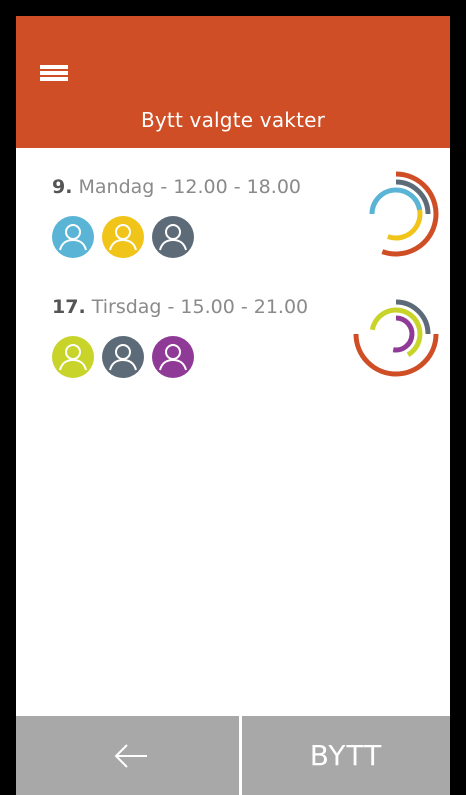  I want to click on shift-label: 17. Tirsdag - 15.00 - 21.00, so click(180, 307).